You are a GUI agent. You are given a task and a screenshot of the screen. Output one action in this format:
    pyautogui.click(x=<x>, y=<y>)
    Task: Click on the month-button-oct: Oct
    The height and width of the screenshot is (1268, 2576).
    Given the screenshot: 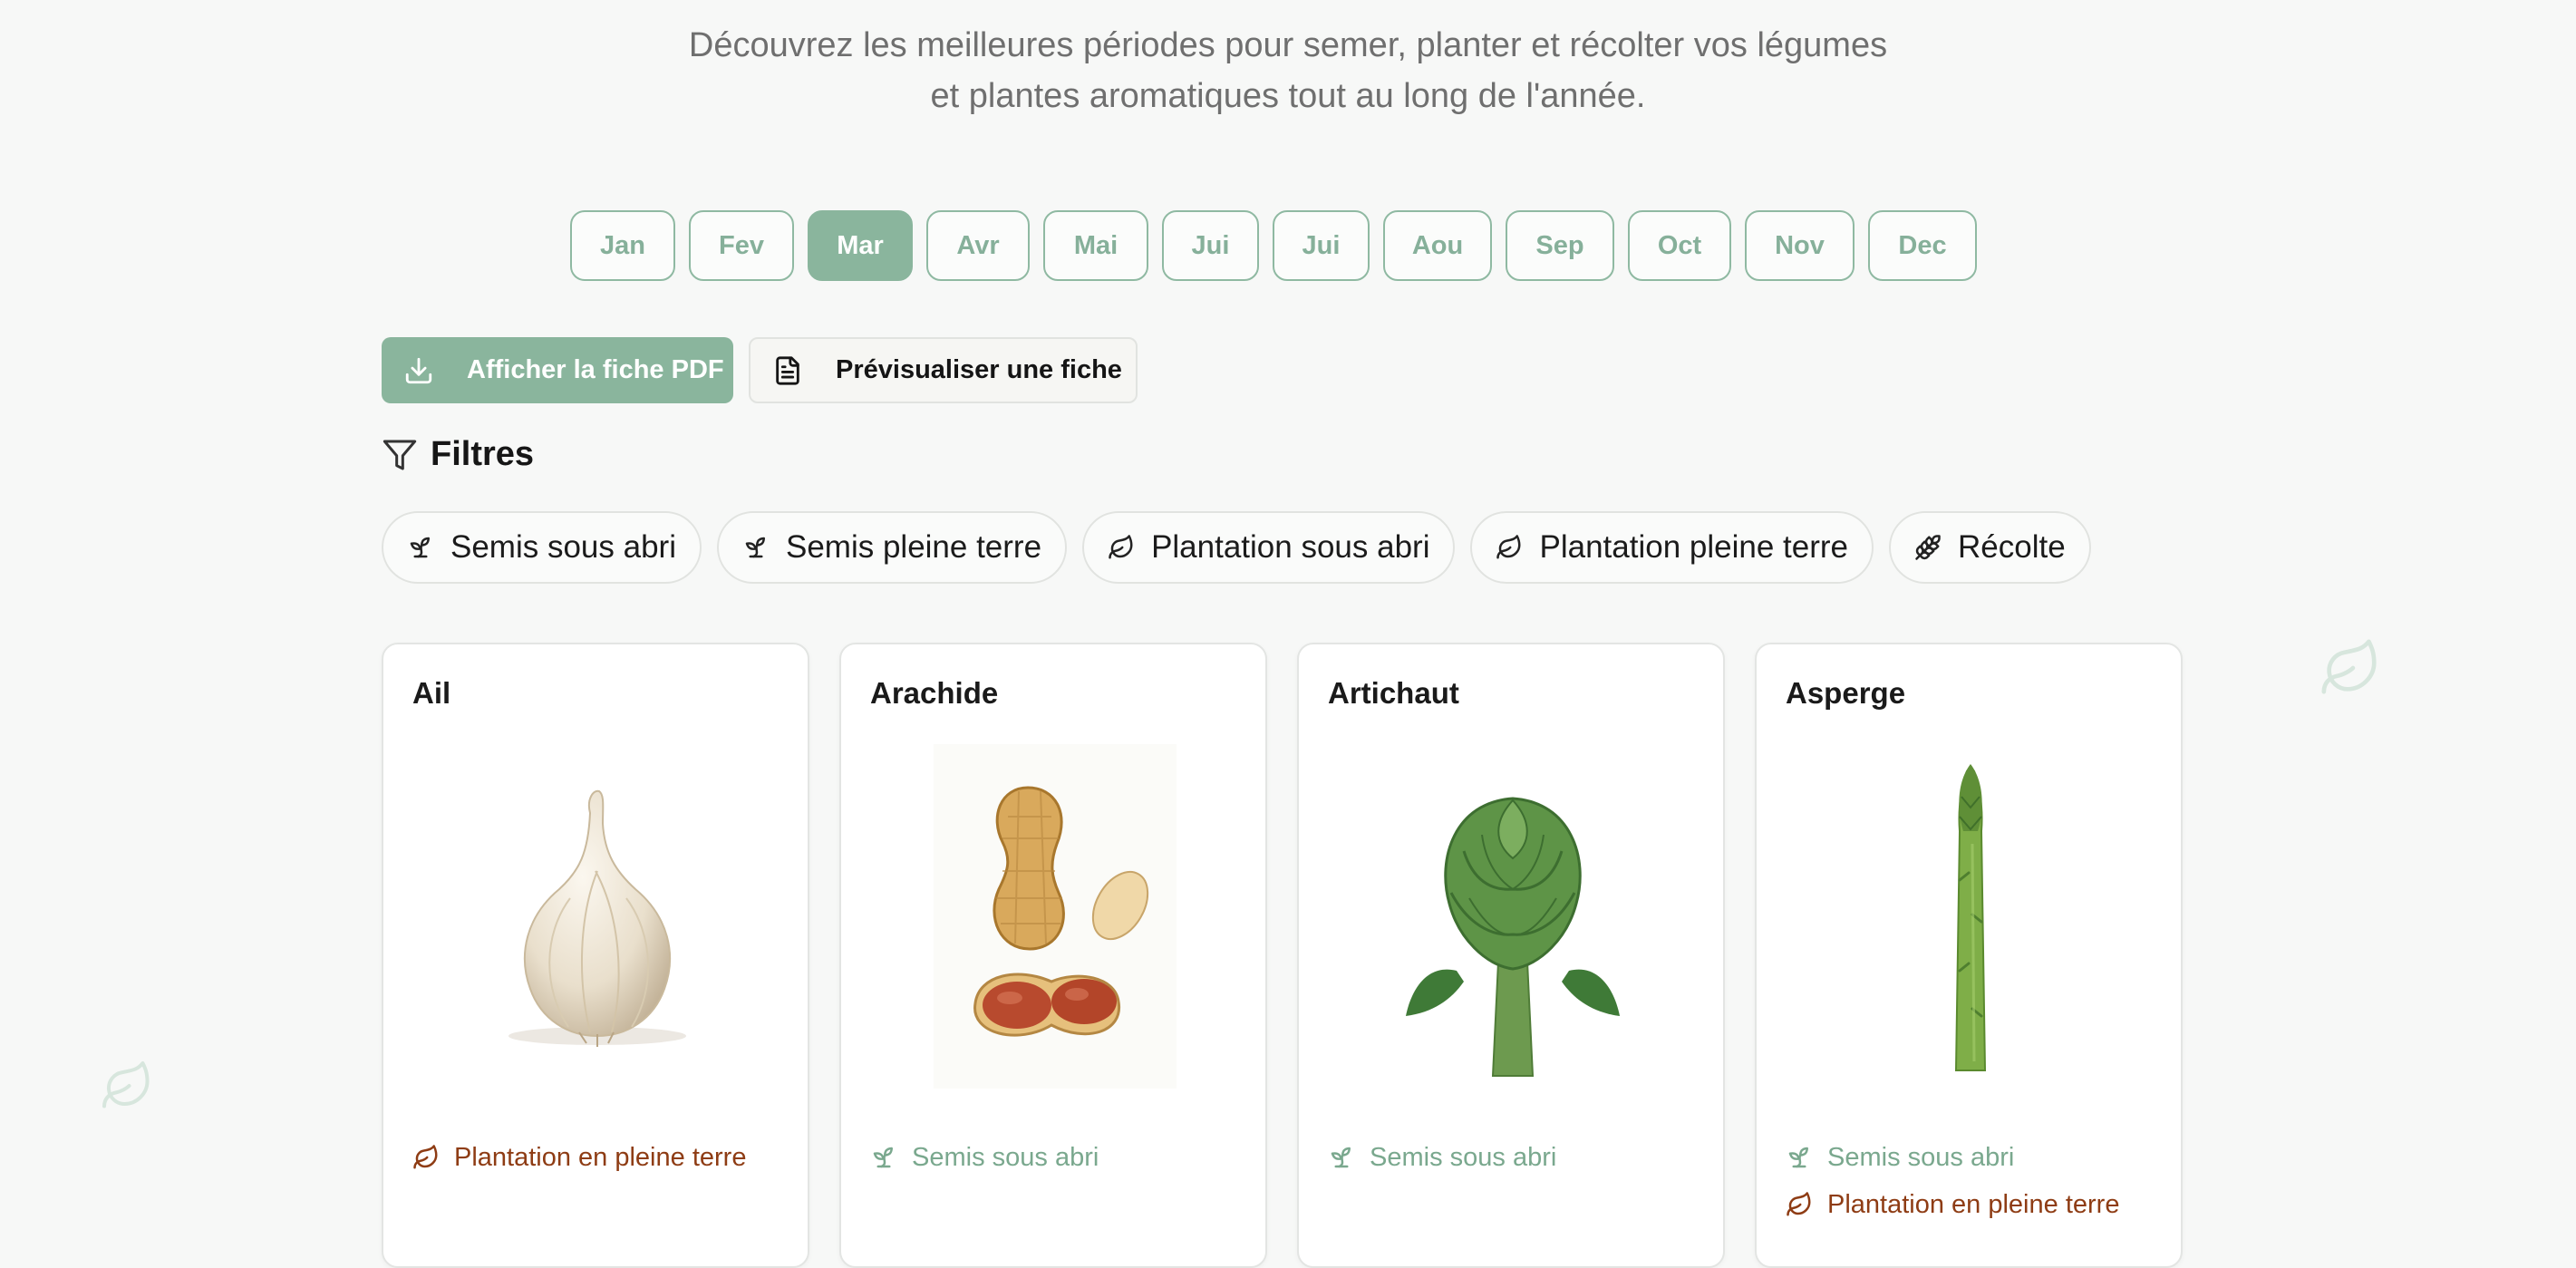 What is the action you would take?
    pyautogui.click(x=1679, y=246)
    